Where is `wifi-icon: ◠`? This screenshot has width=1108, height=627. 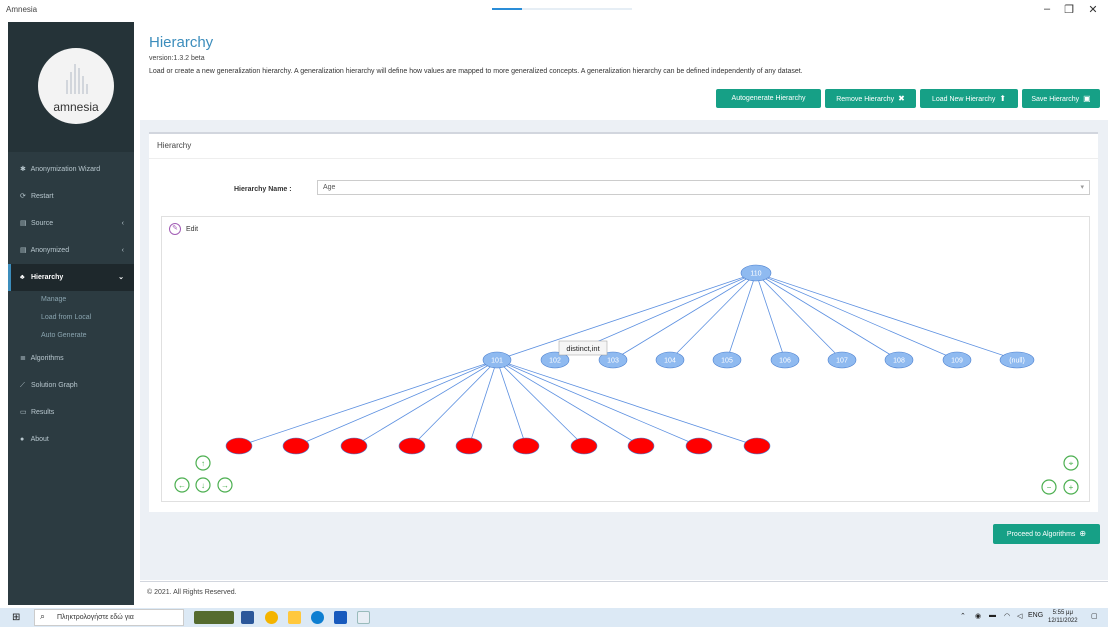
wifi-icon: ◠ is located at coordinates (1007, 616).